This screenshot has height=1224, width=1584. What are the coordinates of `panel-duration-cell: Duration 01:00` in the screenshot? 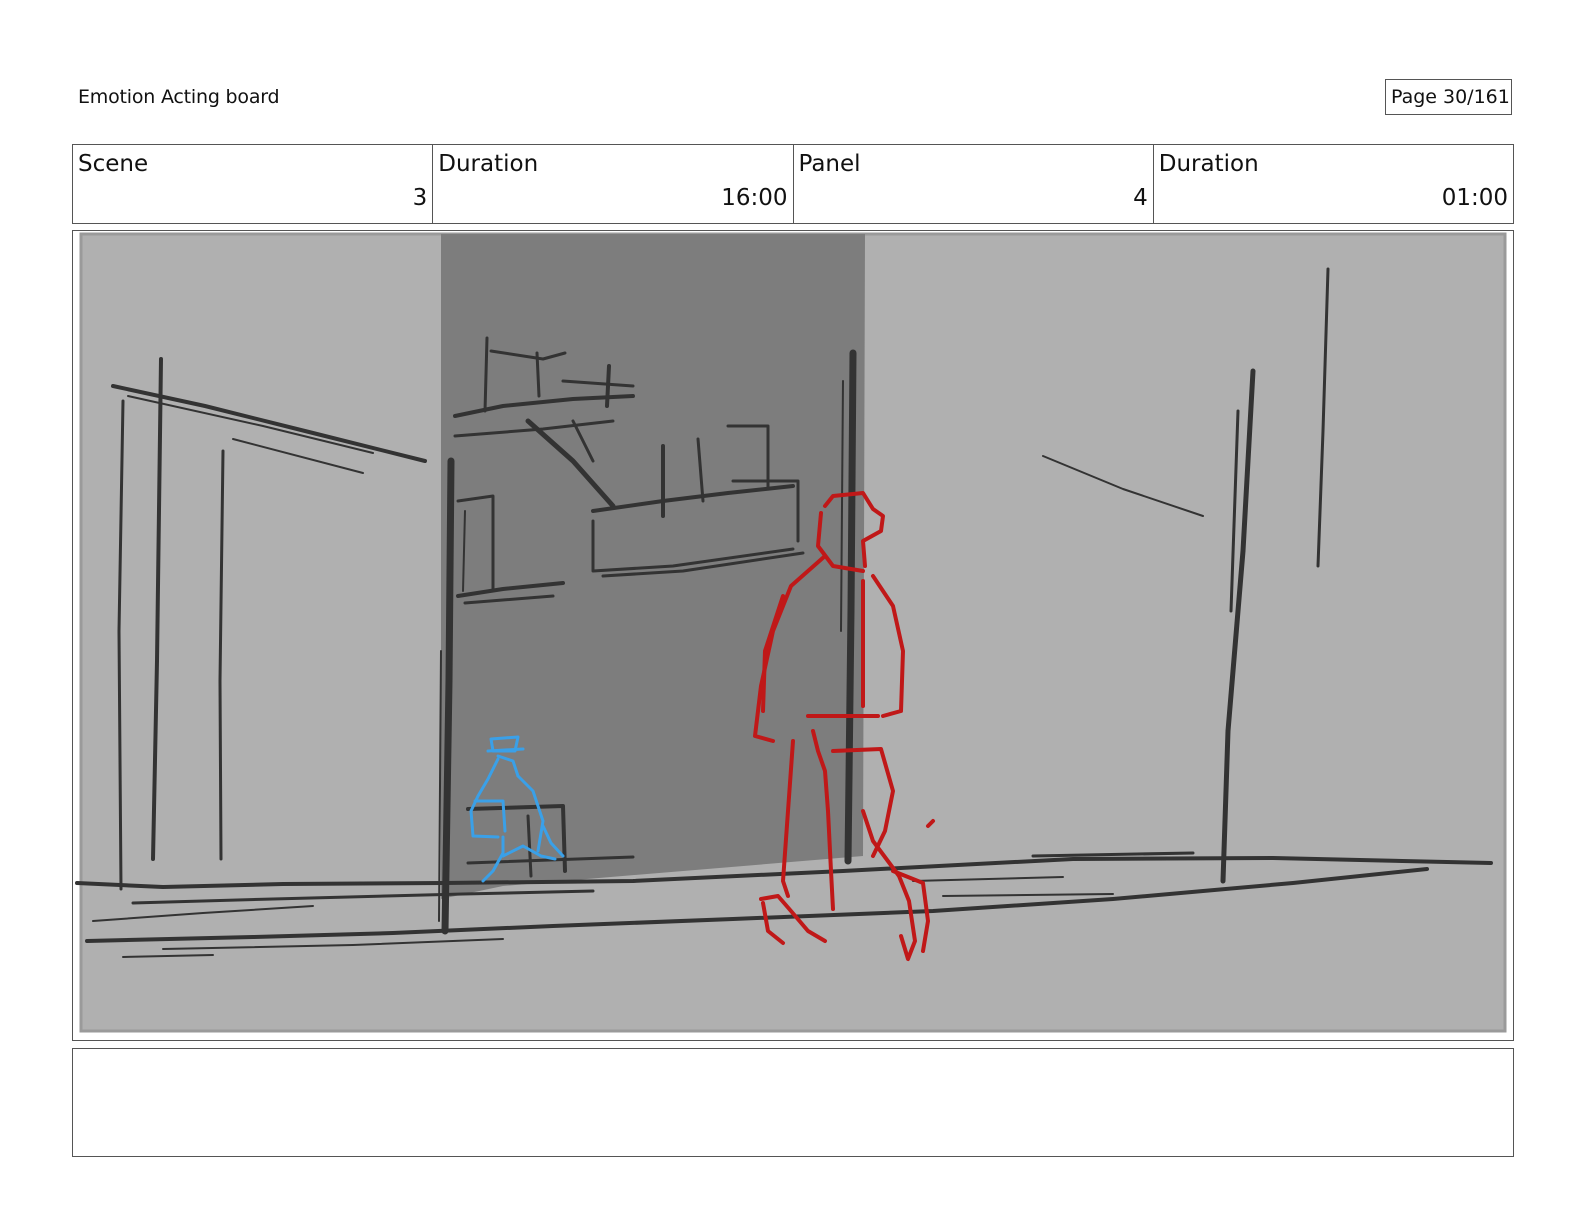 It's located at (1333, 184).